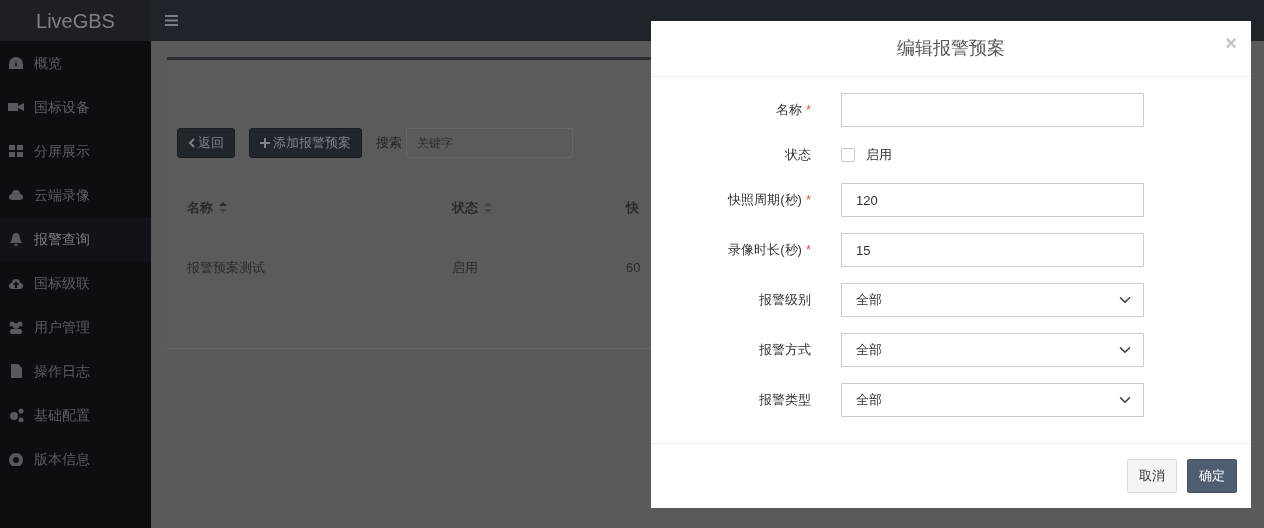 The height and width of the screenshot is (528, 1264). I want to click on sidebar-item: 概览, so click(75, 63).